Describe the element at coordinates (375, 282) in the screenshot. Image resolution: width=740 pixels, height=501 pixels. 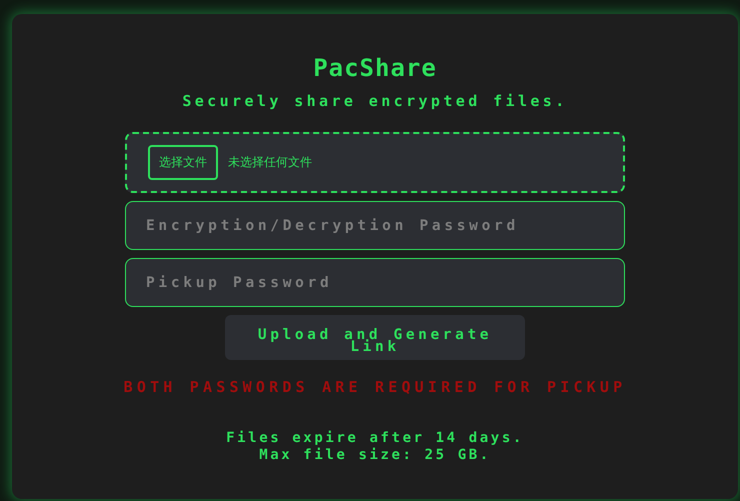
I see `password-field: Pickup Password` at that location.